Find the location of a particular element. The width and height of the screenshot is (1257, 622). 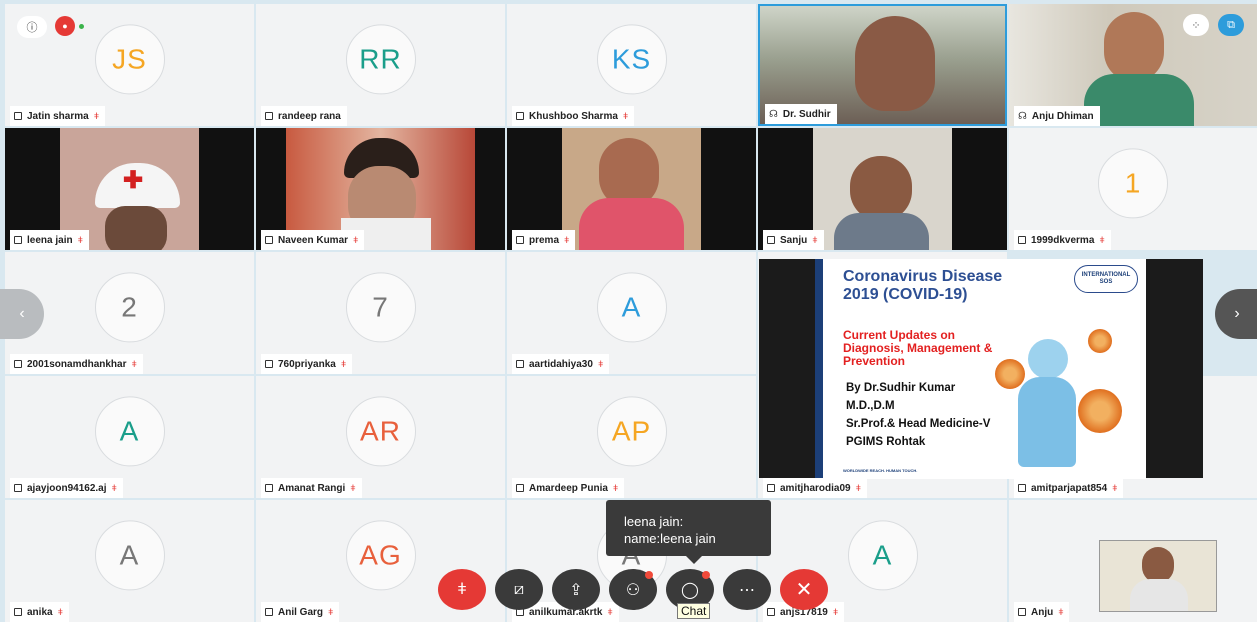

participant-video-tile: Naveen Kumar ǂ is located at coordinates (380, 189).